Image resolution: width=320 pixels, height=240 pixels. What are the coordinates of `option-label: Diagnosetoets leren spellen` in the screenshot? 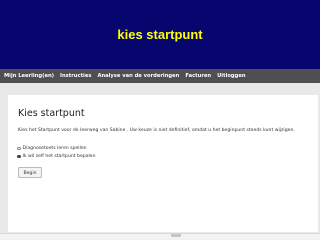 It's located at (54, 148).